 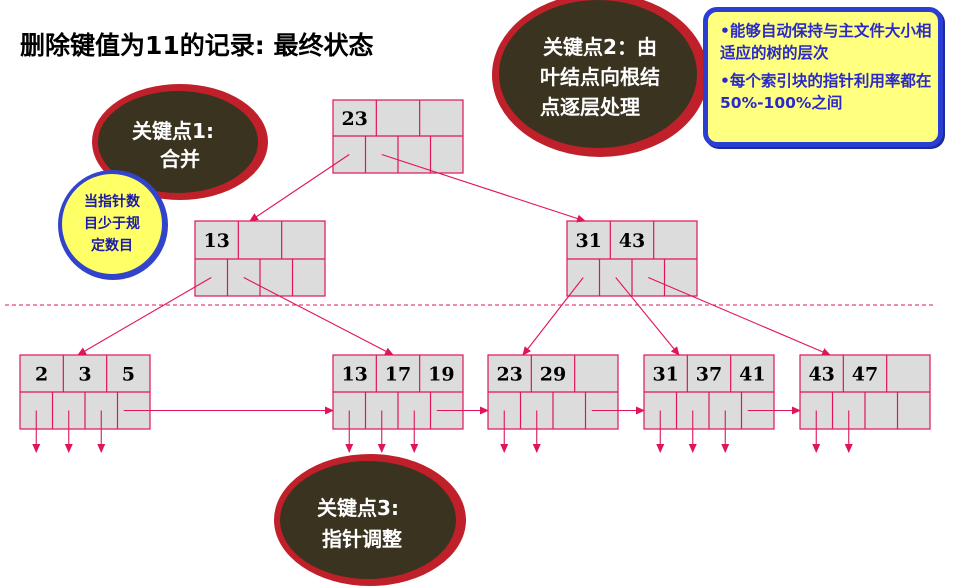 I want to click on leaf-node-4: 31 37 41, so click(x=709, y=392).